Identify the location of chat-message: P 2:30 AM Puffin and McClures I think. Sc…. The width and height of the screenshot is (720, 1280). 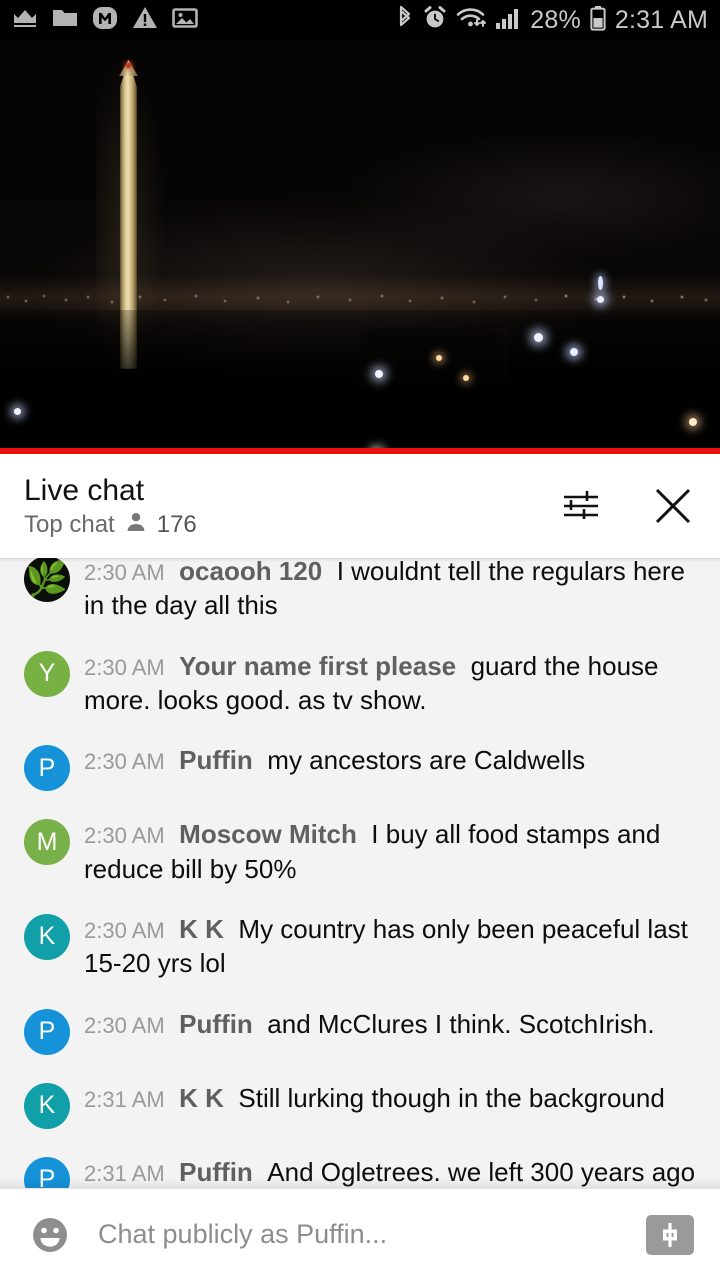
(360, 1030).